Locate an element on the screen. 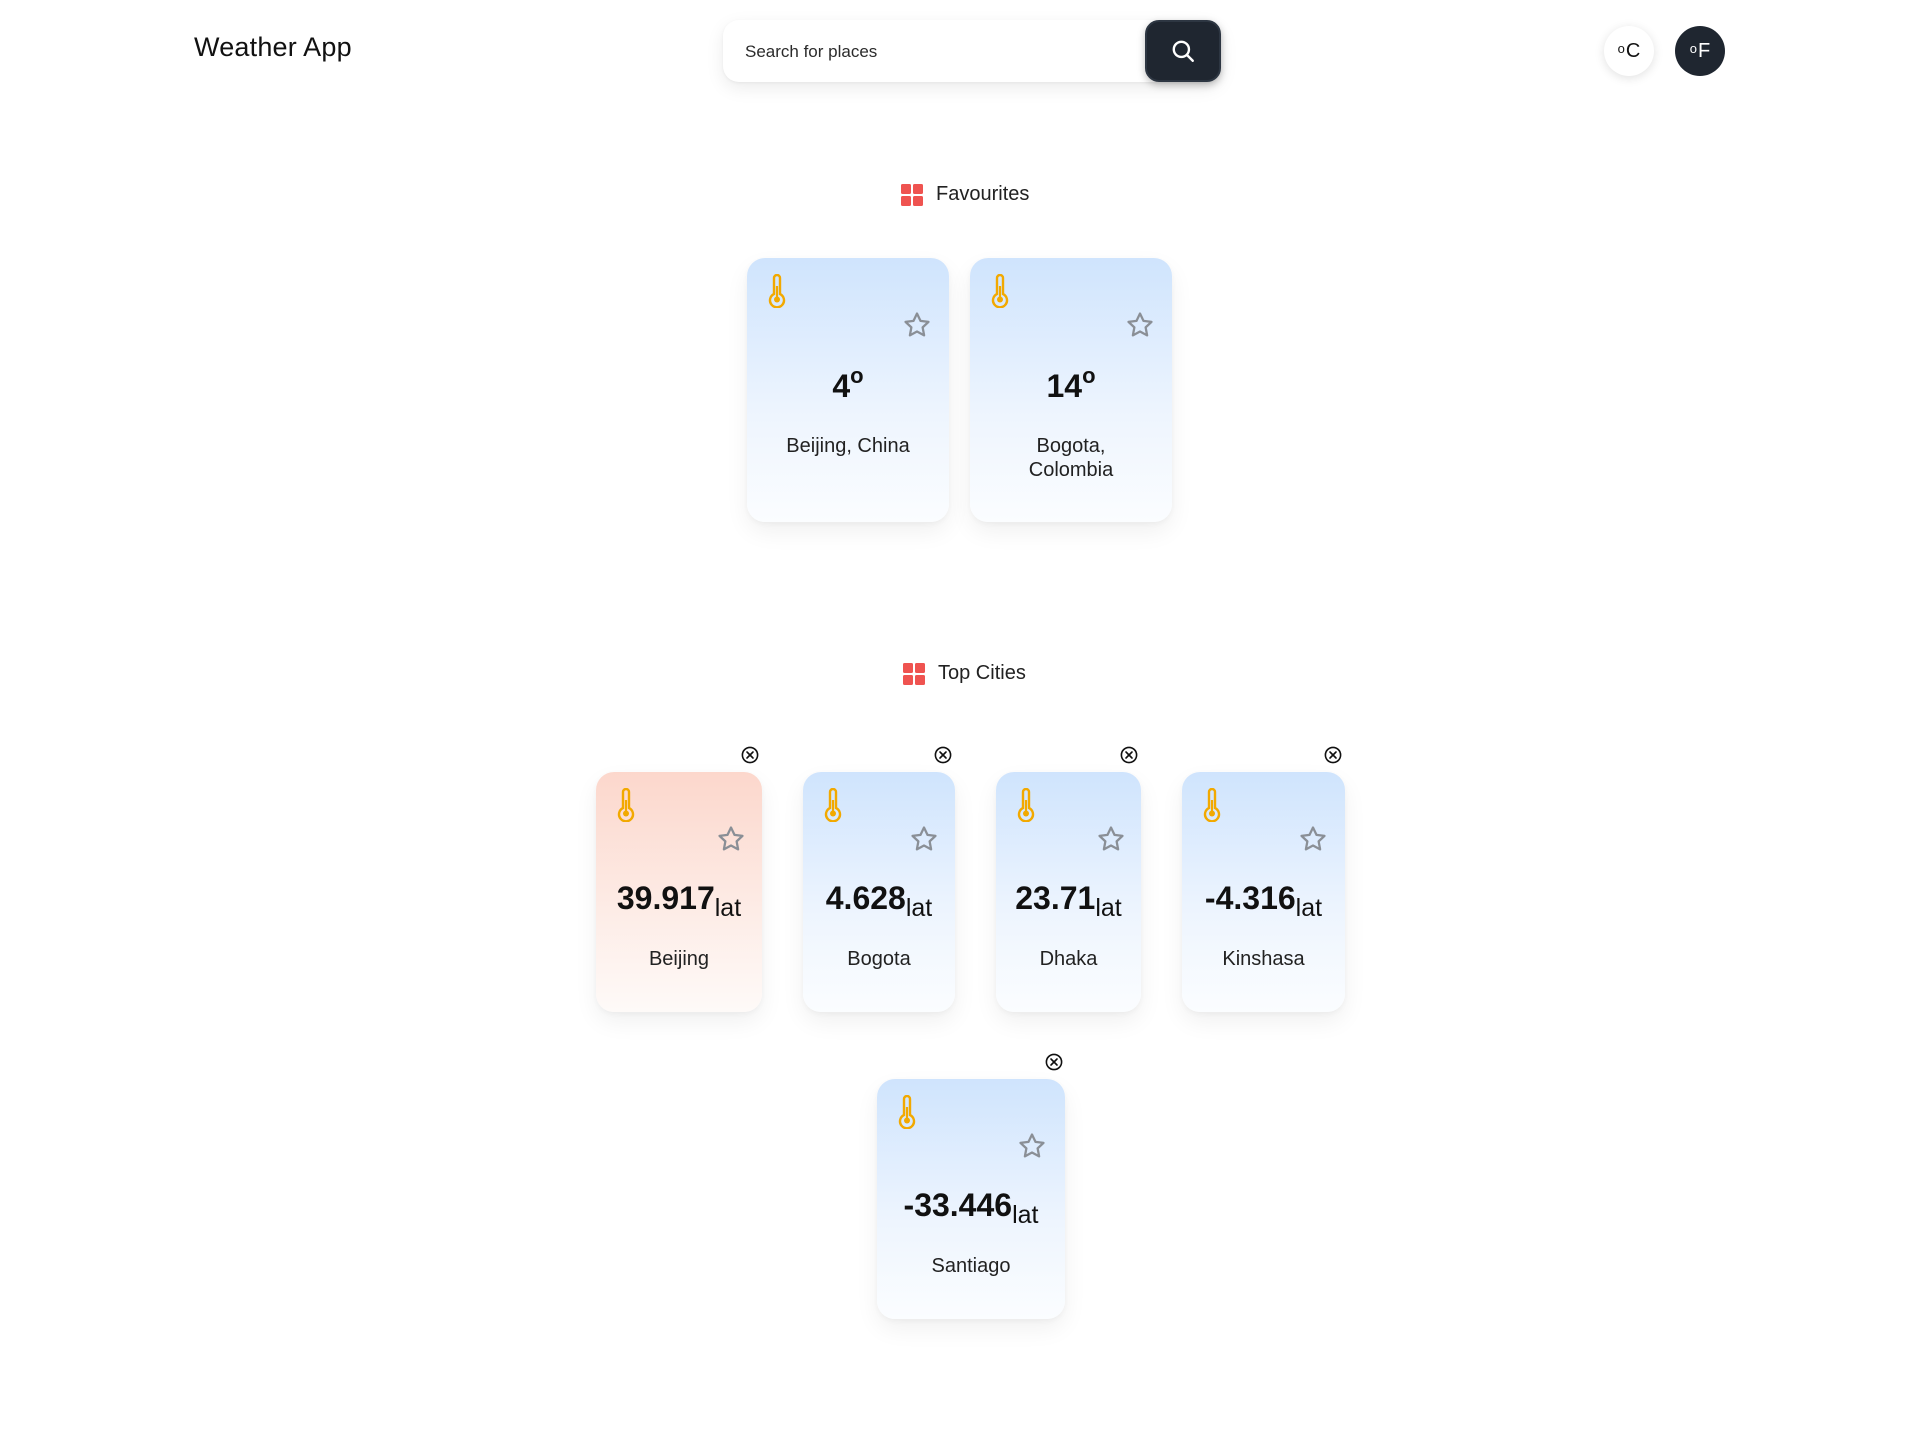 The image size is (1920, 1431). latitude-value: -4.316 is located at coordinates (1250, 898).